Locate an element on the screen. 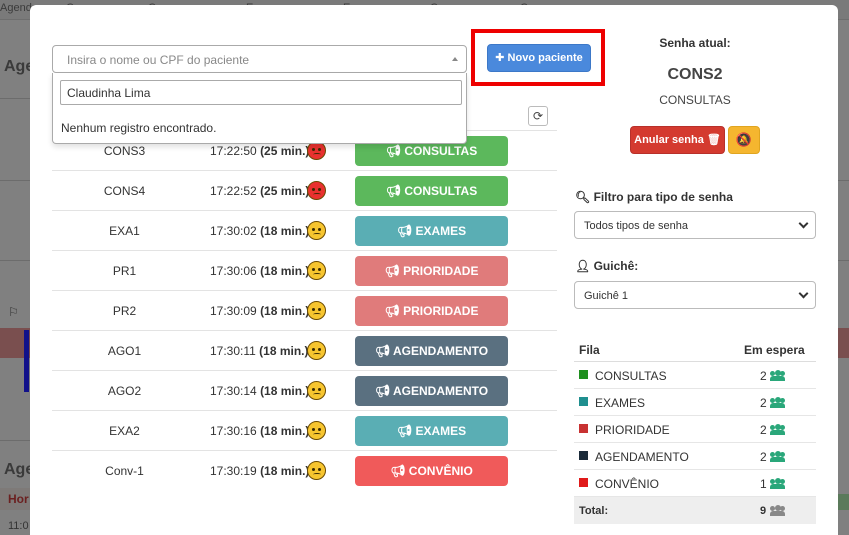 This screenshot has width=849, height=535. table-row: PR1 17:30:06 (18 min.) 📢︎ PRIORIDADE is located at coordinates (304, 270).